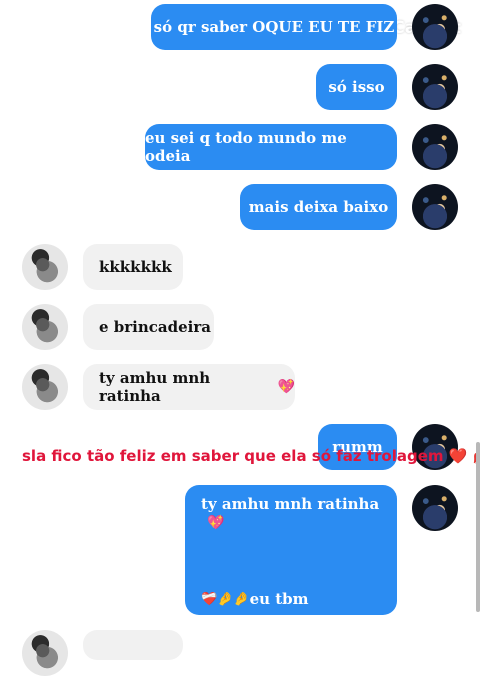 The height and width of the screenshot is (676, 480). What do you see at coordinates (458, 456) in the screenshot?
I see `red-heart-icon: ❤️` at bounding box center [458, 456].